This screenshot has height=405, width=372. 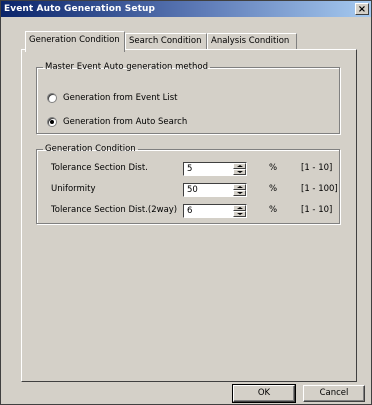 What do you see at coordinates (90, 149) in the screenshot?
I see `condition-group-legend: Generation Condition` at bounding box center [90, 149].